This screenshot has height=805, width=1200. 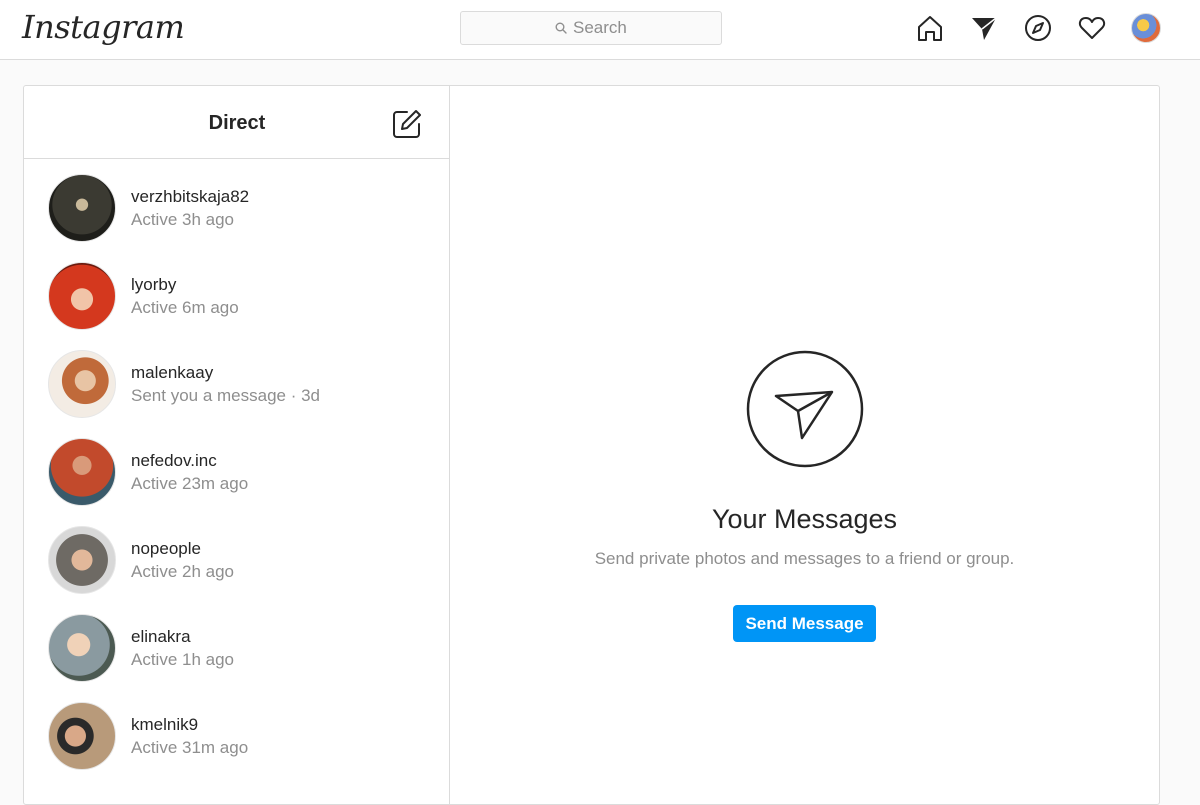 I want to click on direct-title: Direct, so click(x=237, y=123).